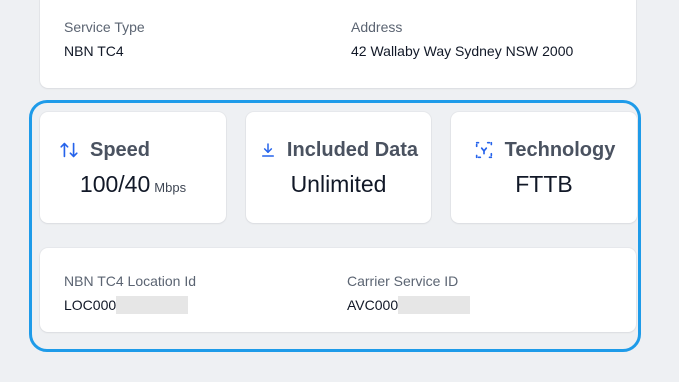 Image resolution: width=679 pixels, height=382 pixels. I want to click on technology-card: Technology FTTB, so click(544, 167).